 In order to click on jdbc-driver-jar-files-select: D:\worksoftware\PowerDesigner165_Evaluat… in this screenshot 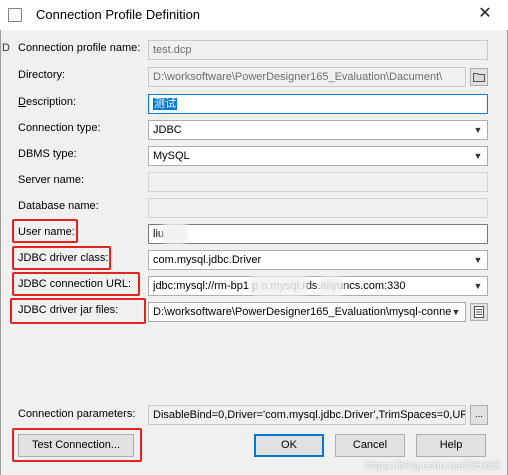, I will do `click(307, 312)`.